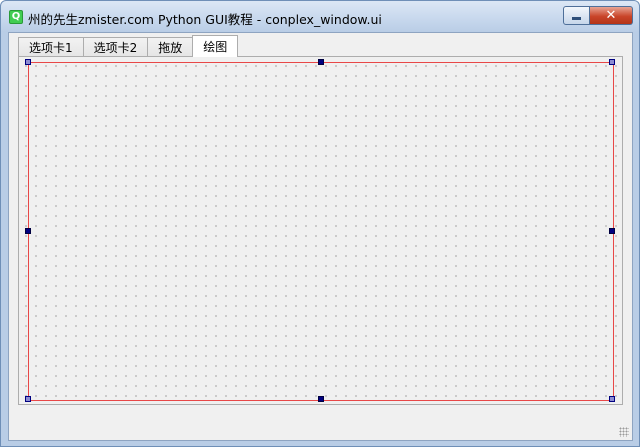 The image size is (640, 447). Describe the element at coordinates (215, 46) in the screenshot. I see `tab-drawing: 绘图` at that location.